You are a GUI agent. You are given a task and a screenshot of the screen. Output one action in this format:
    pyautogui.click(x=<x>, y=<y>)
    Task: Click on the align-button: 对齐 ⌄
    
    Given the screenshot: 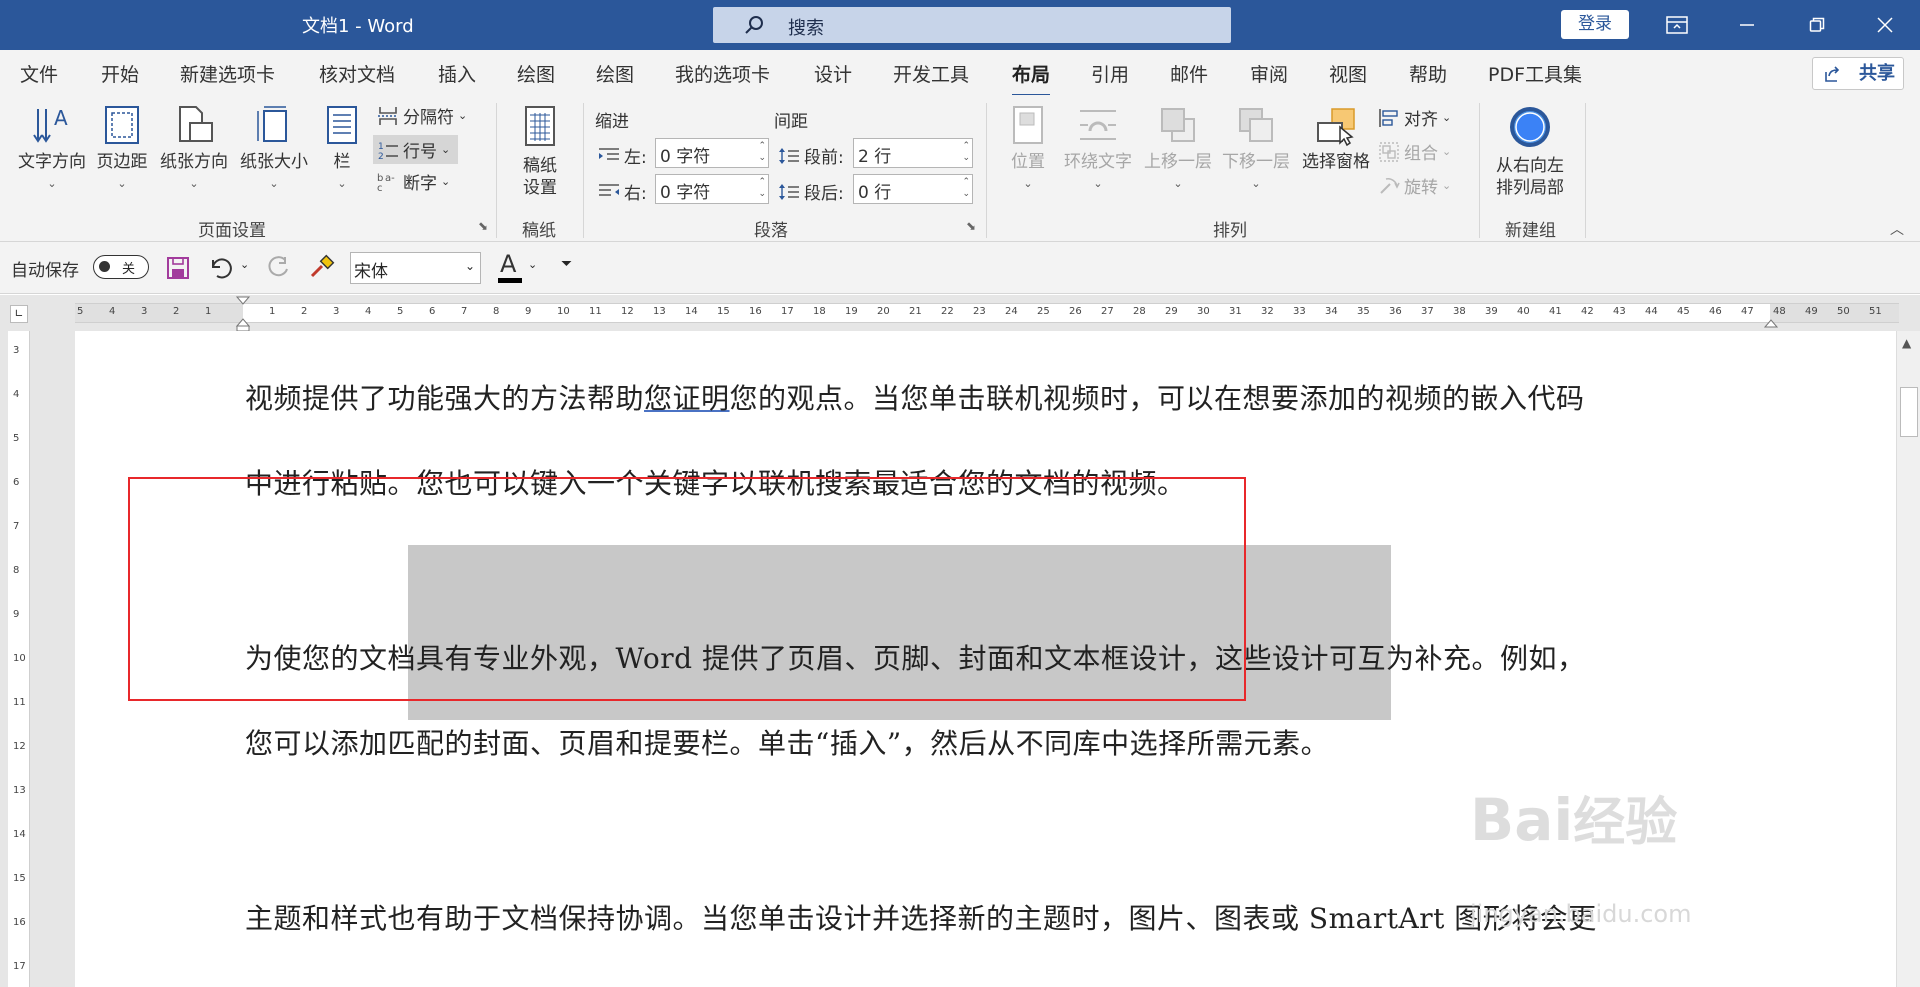 What is the action you would take?
    pyautogui.click(x=1414, y=117)
    